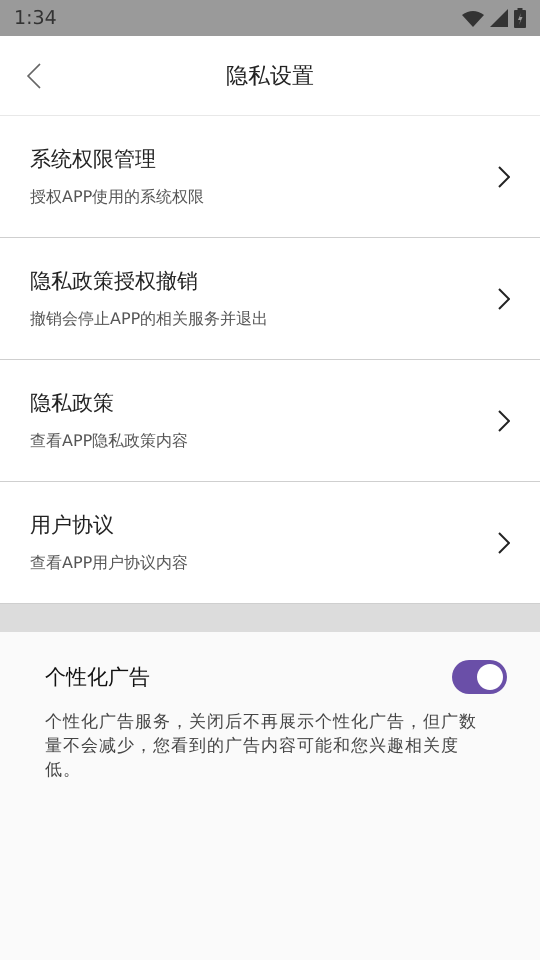  I want to click on settings-item: 用户协议 查看APP用户协议内容, so click(270, 543).